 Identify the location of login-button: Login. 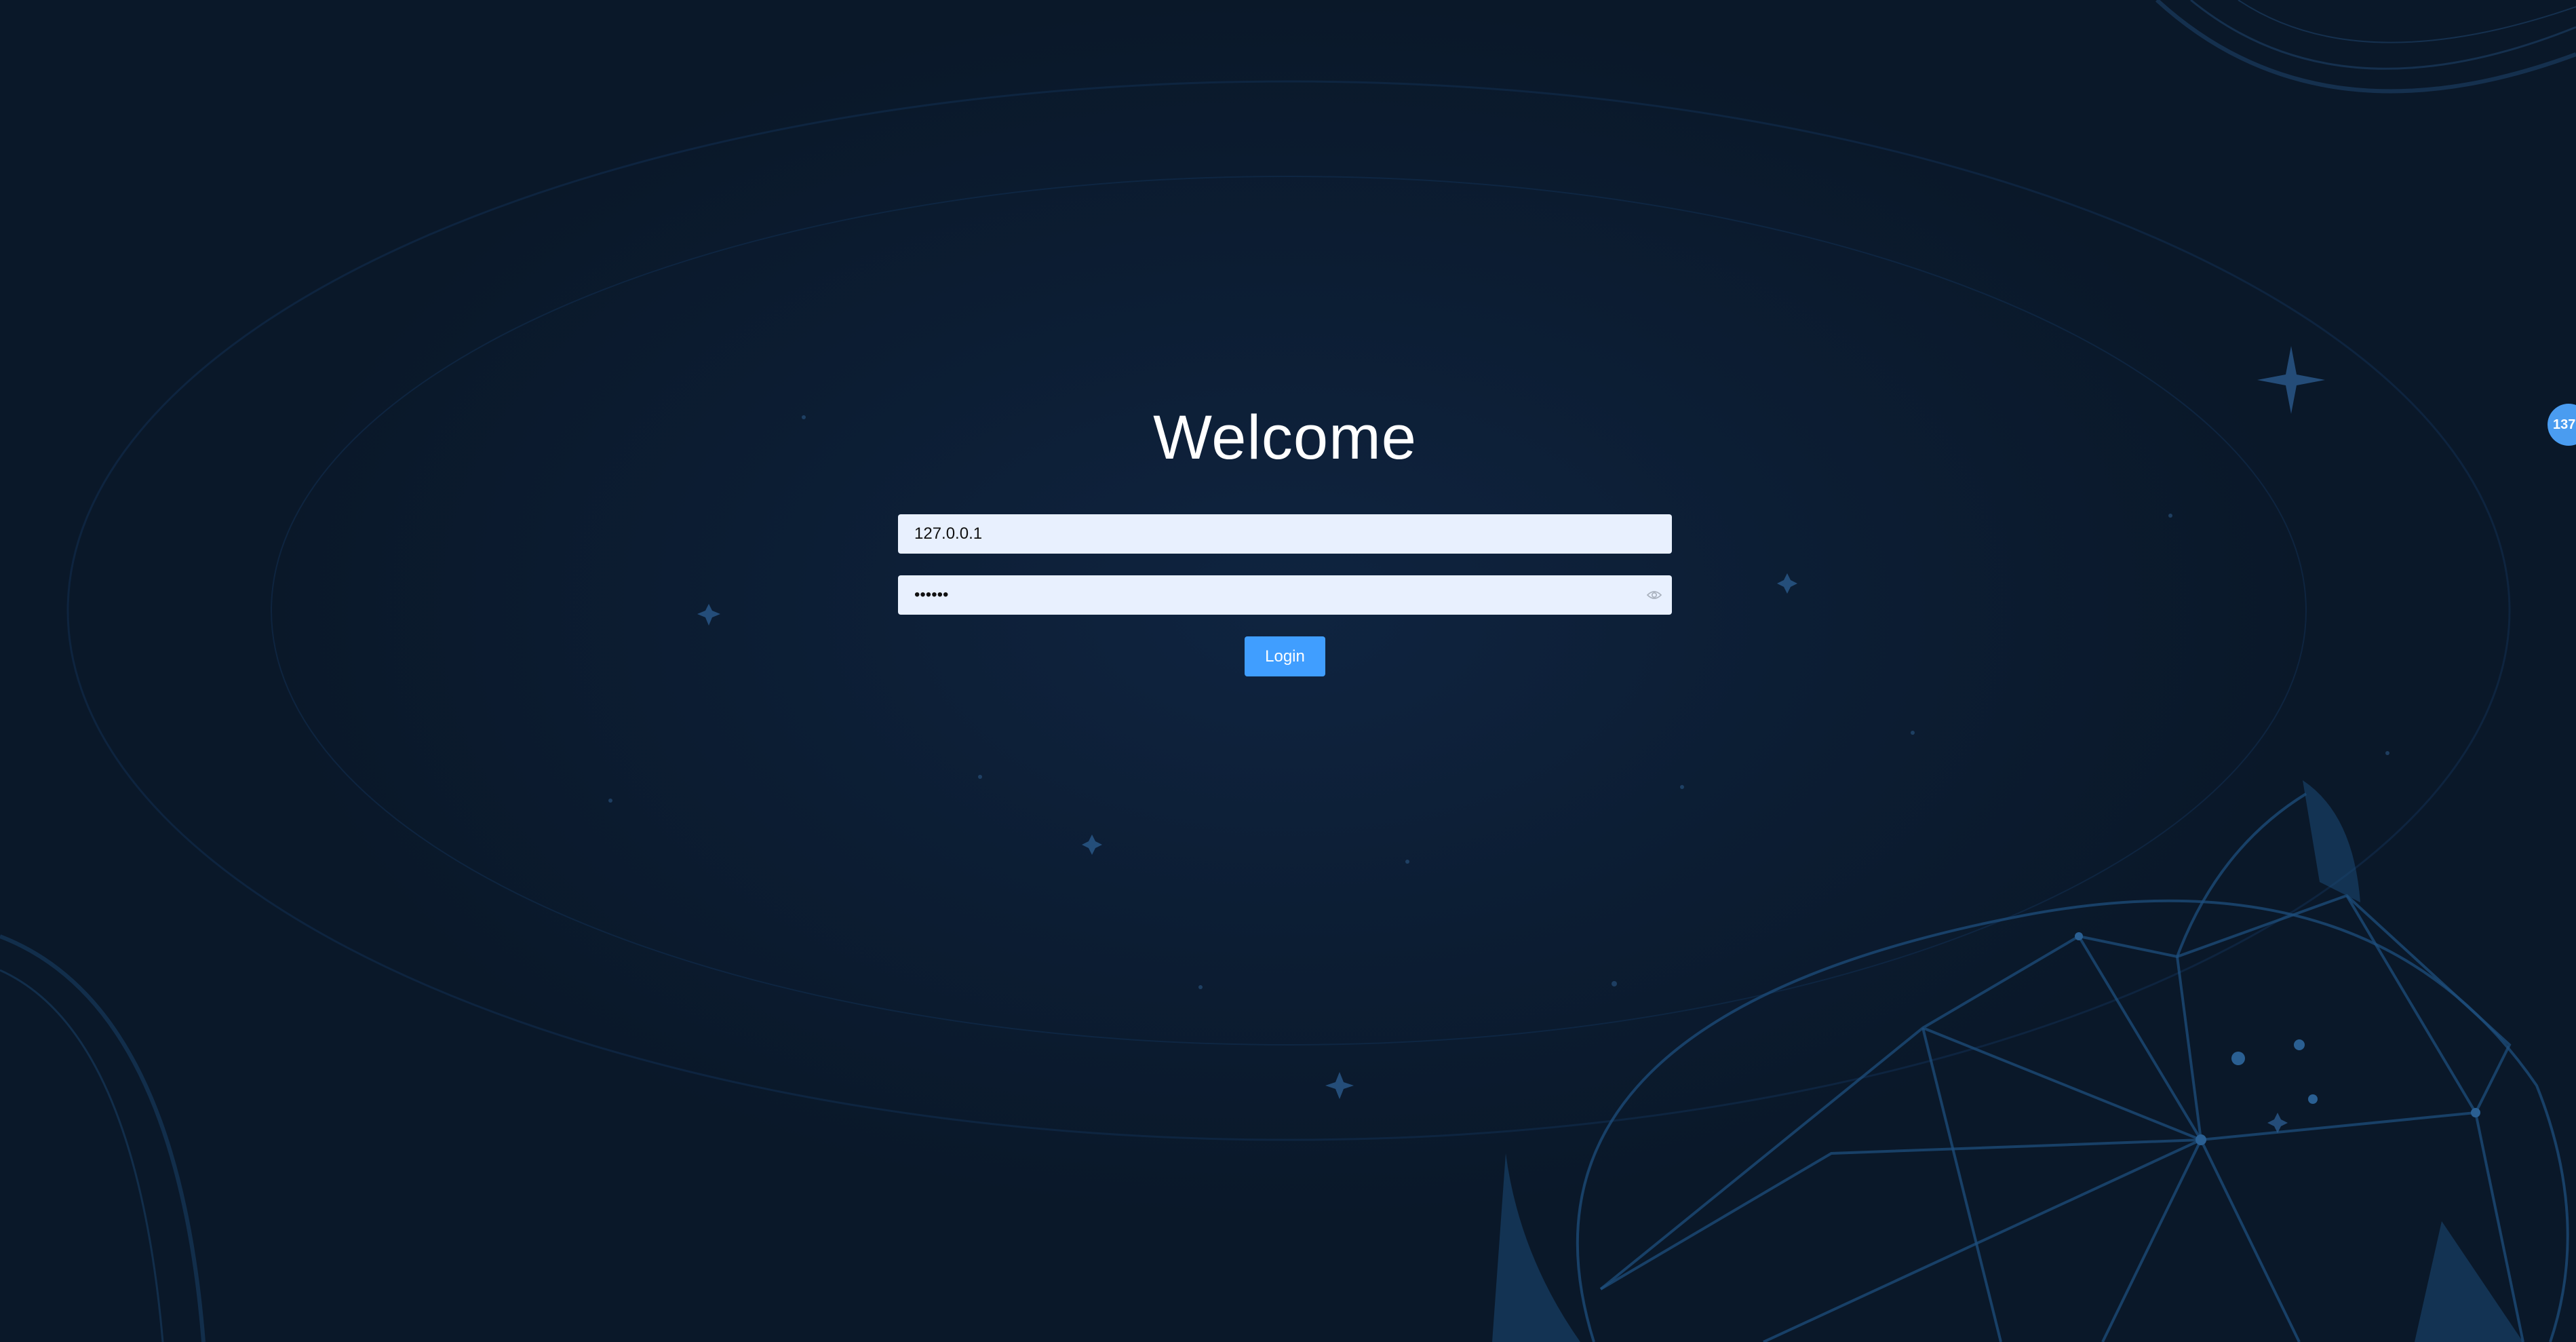
(1285, 656).